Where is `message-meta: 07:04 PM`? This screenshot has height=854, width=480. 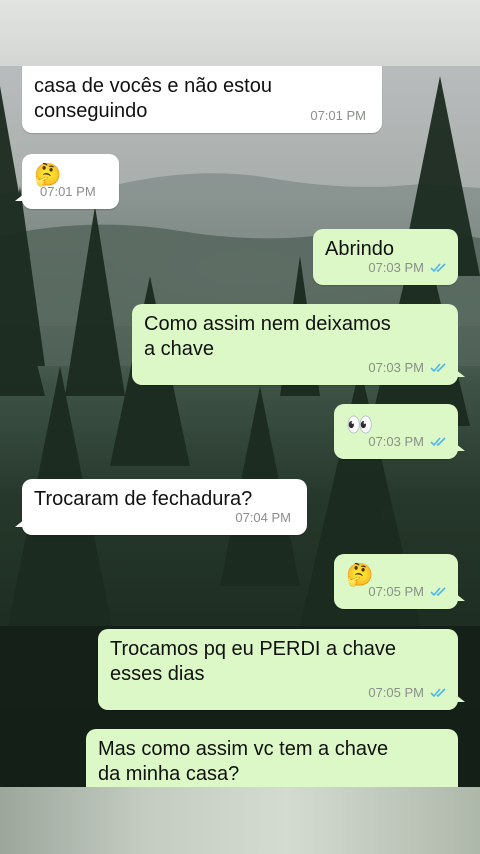 message-meta: 07:04 PM is located at coordinates (263, 517).